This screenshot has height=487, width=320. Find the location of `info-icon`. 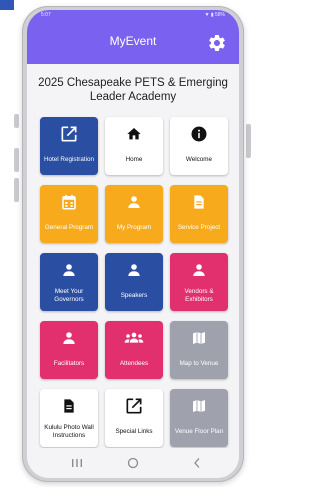

info-icon is located at coordinates (199, 134).